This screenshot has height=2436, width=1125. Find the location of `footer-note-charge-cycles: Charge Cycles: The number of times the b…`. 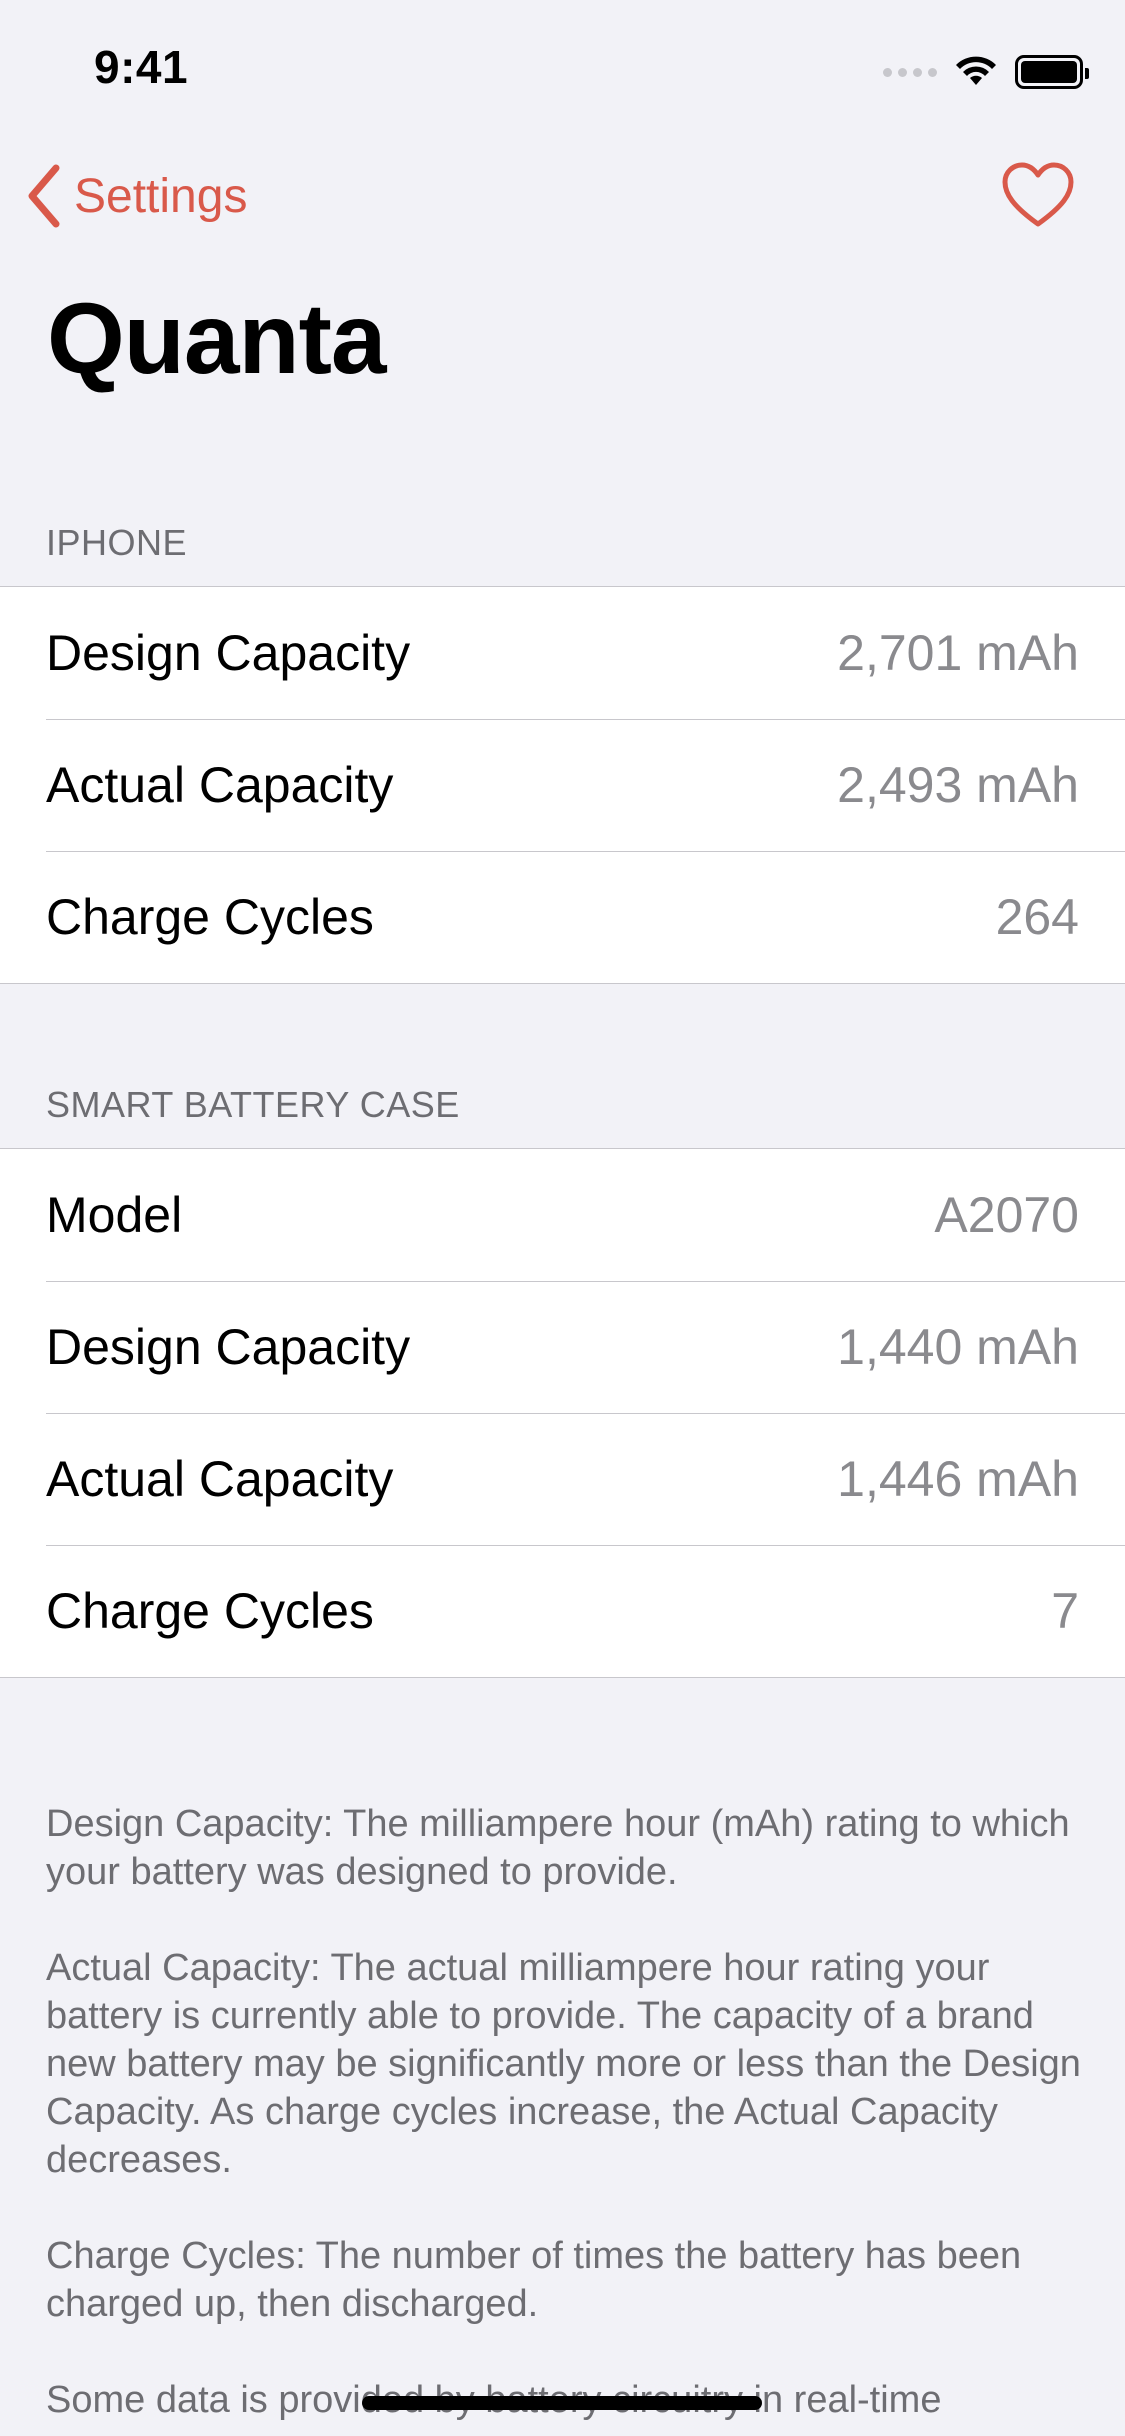

footer-note-charge-cycles: Charge Cycles: The number of times the b… is located at coordinates (534, 2280).